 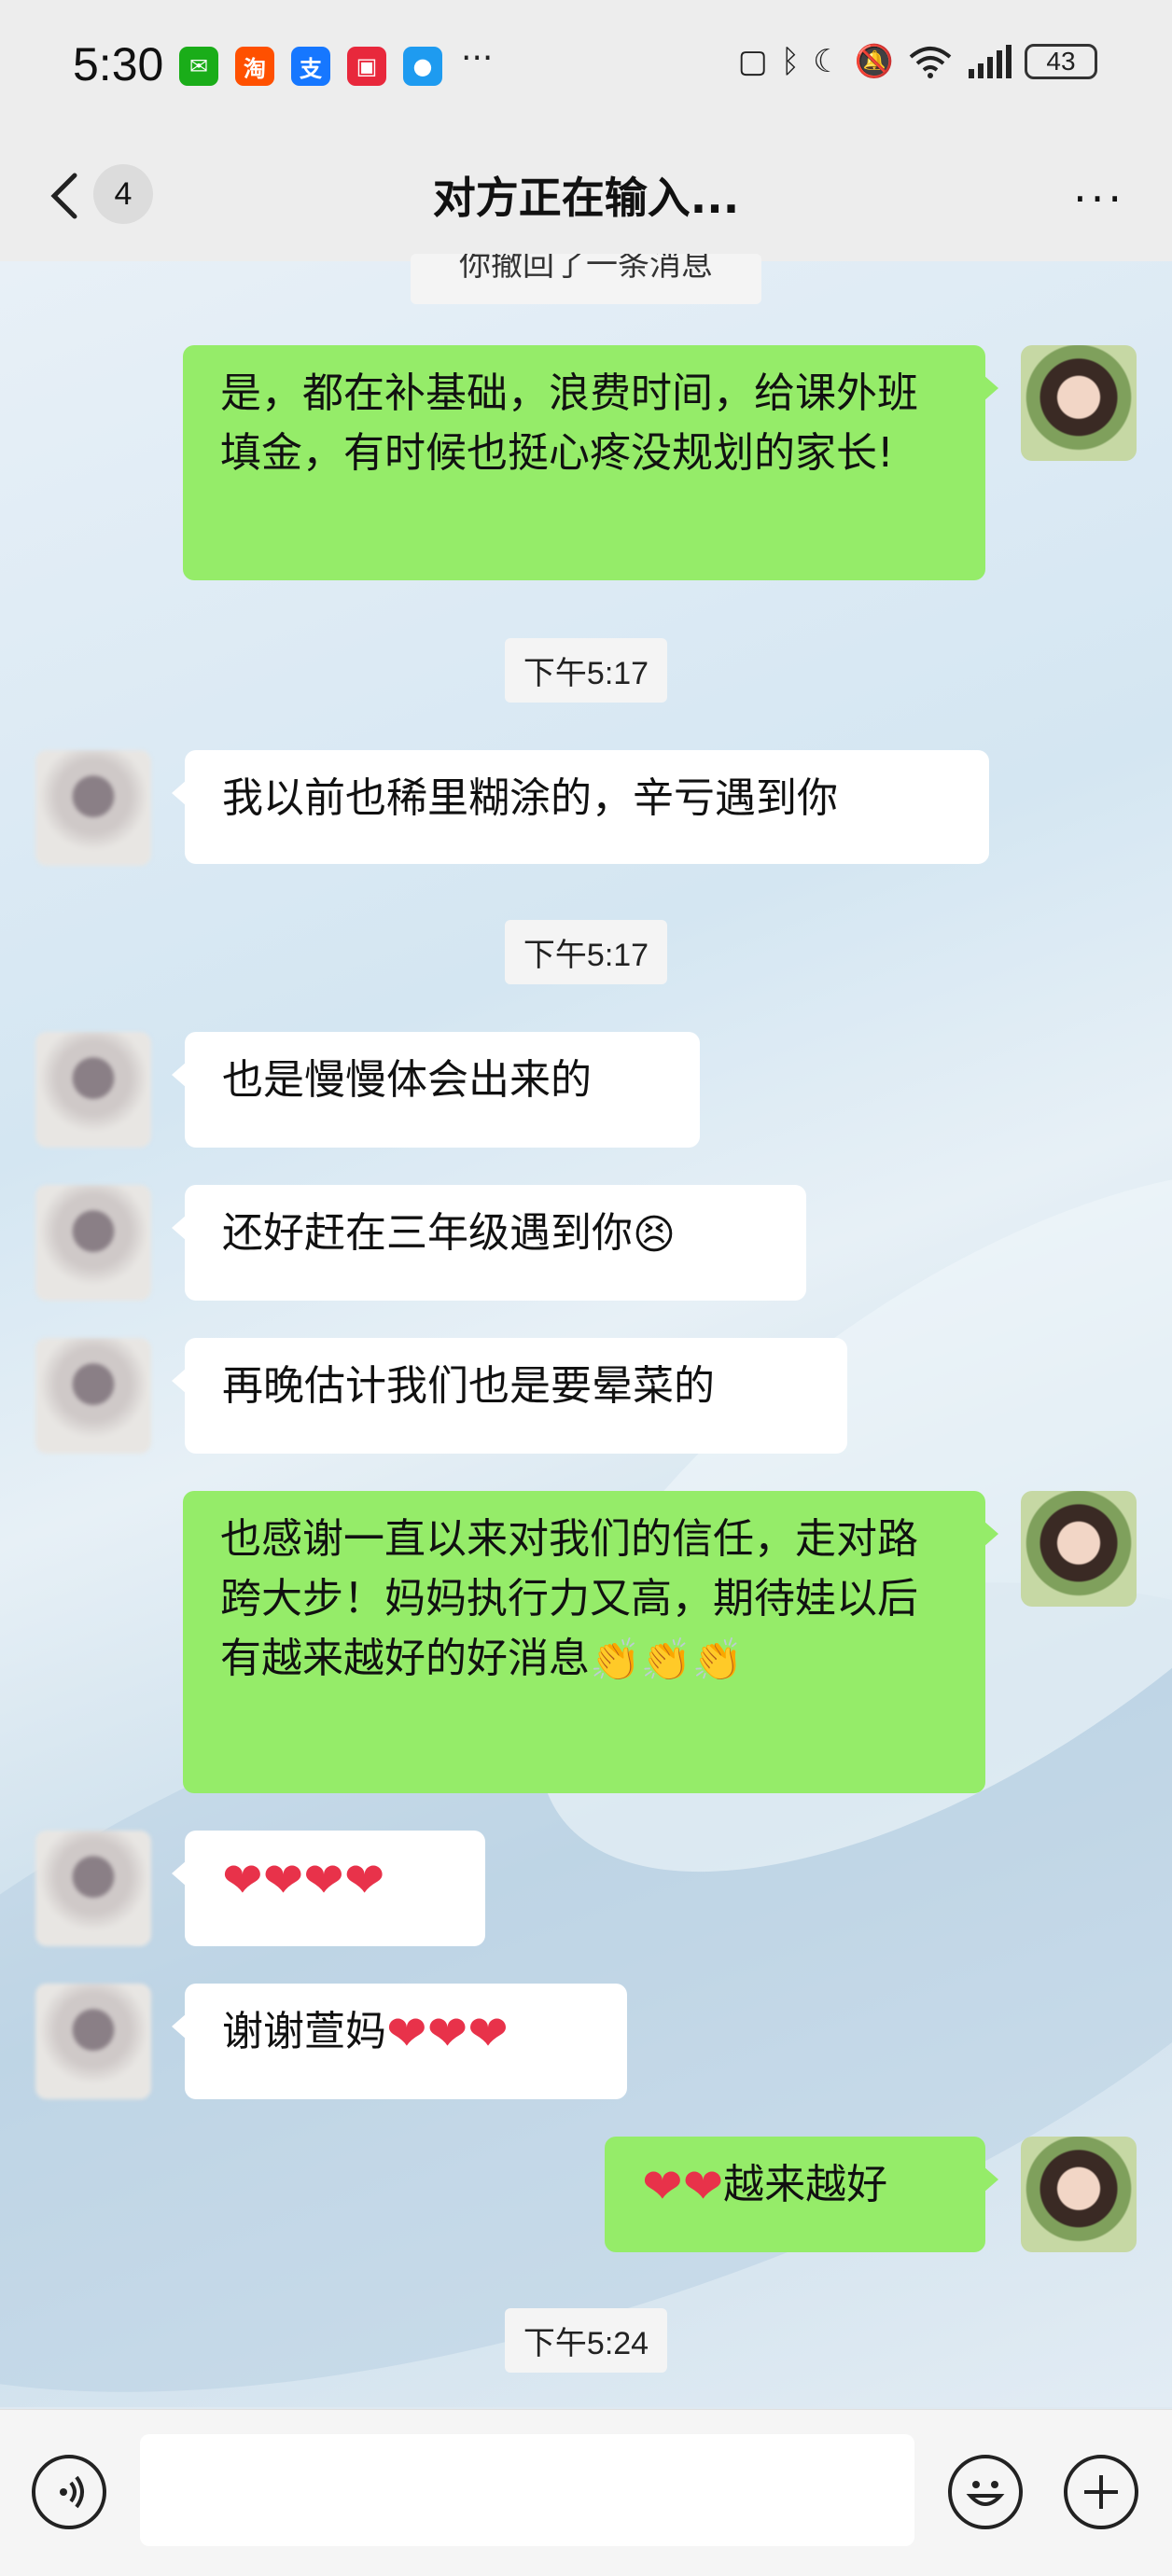 I want to click on heart-emoji: ❤❤, so click(x=683, y=2187).